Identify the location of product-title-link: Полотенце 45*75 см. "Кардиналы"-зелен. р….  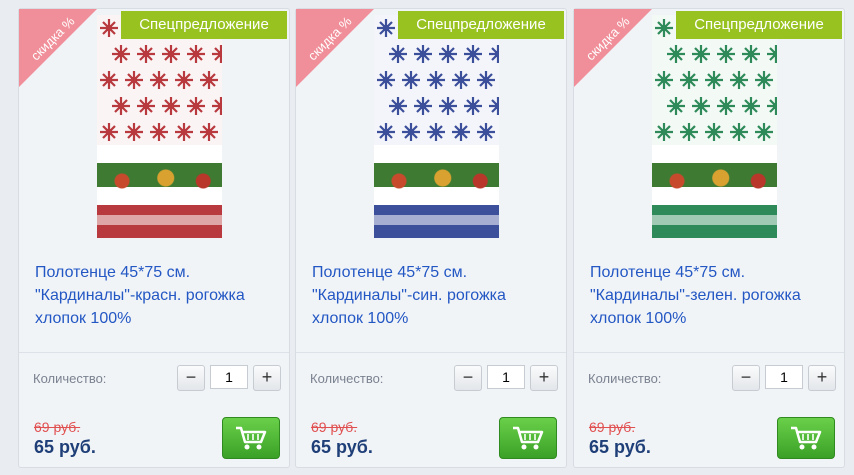
(713, 295).